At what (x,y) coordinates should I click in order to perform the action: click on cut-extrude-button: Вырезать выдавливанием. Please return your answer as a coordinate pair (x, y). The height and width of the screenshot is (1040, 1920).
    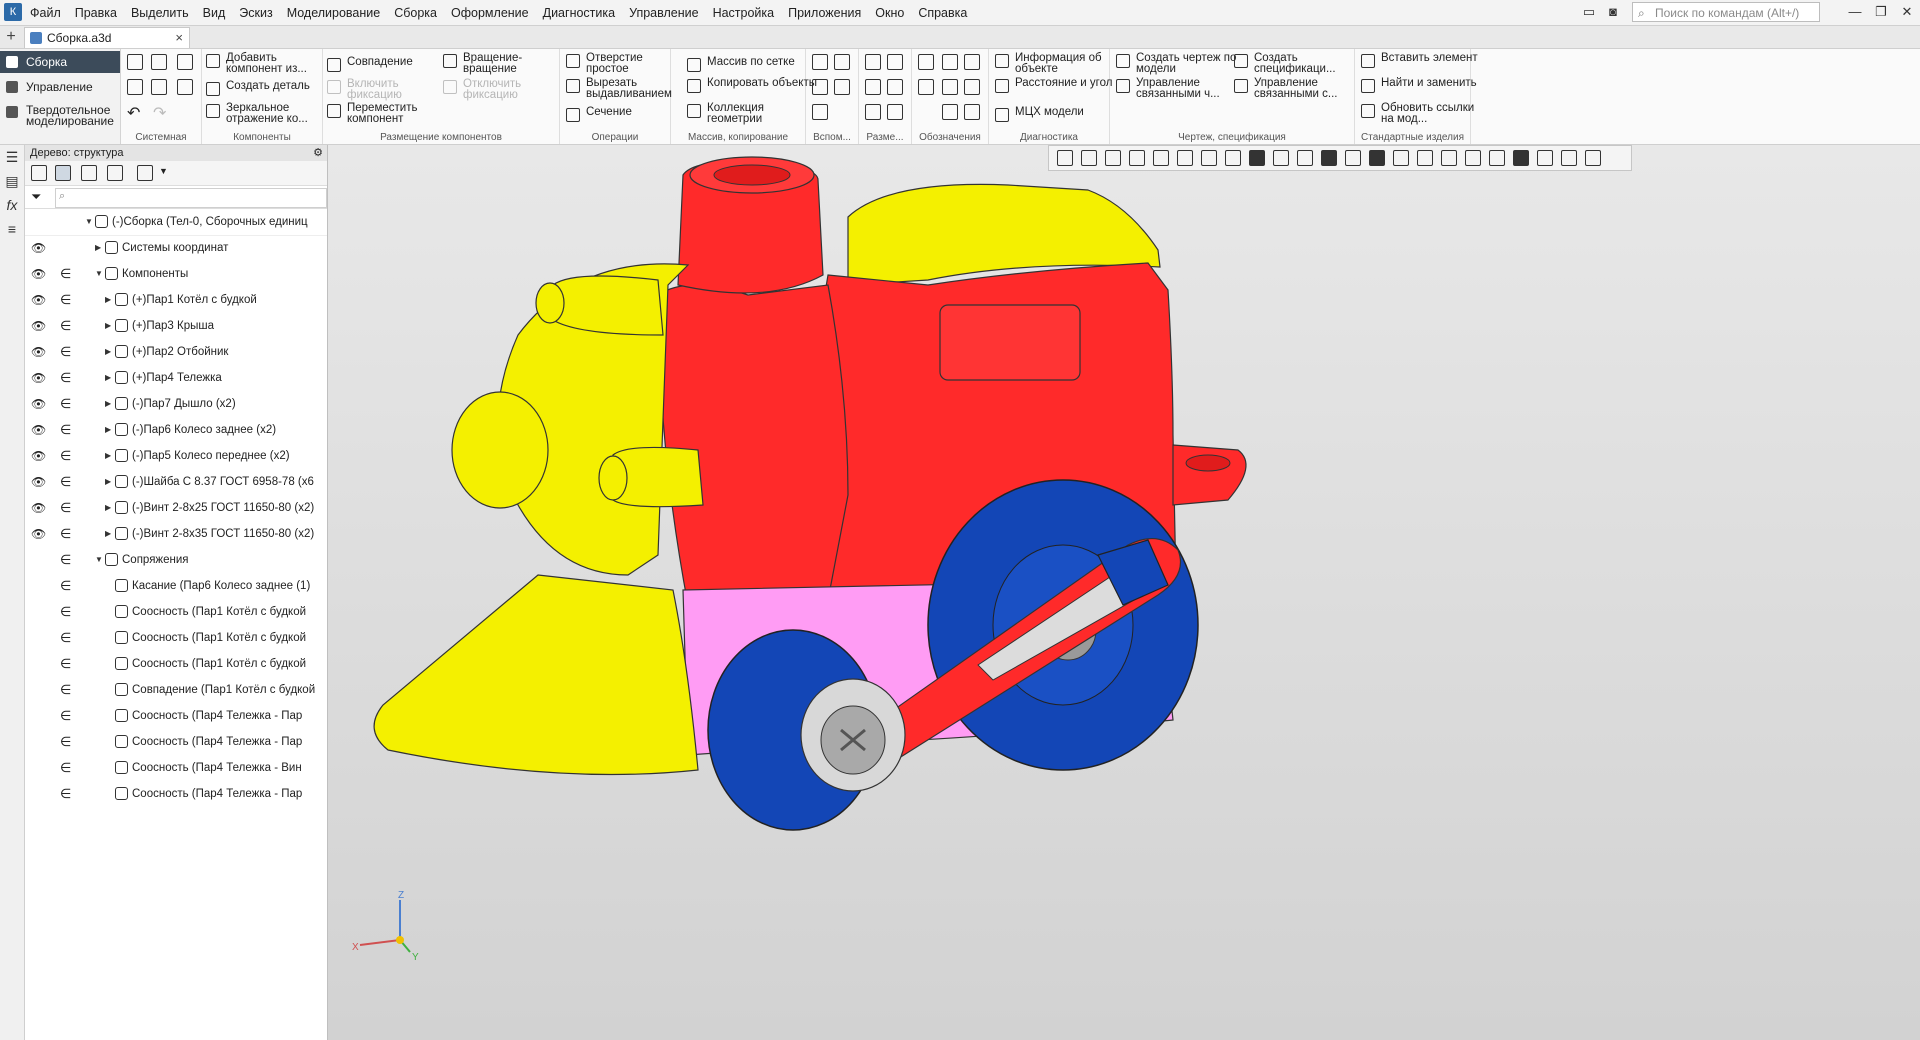
    Looking at the image, I should click on (626, 88).